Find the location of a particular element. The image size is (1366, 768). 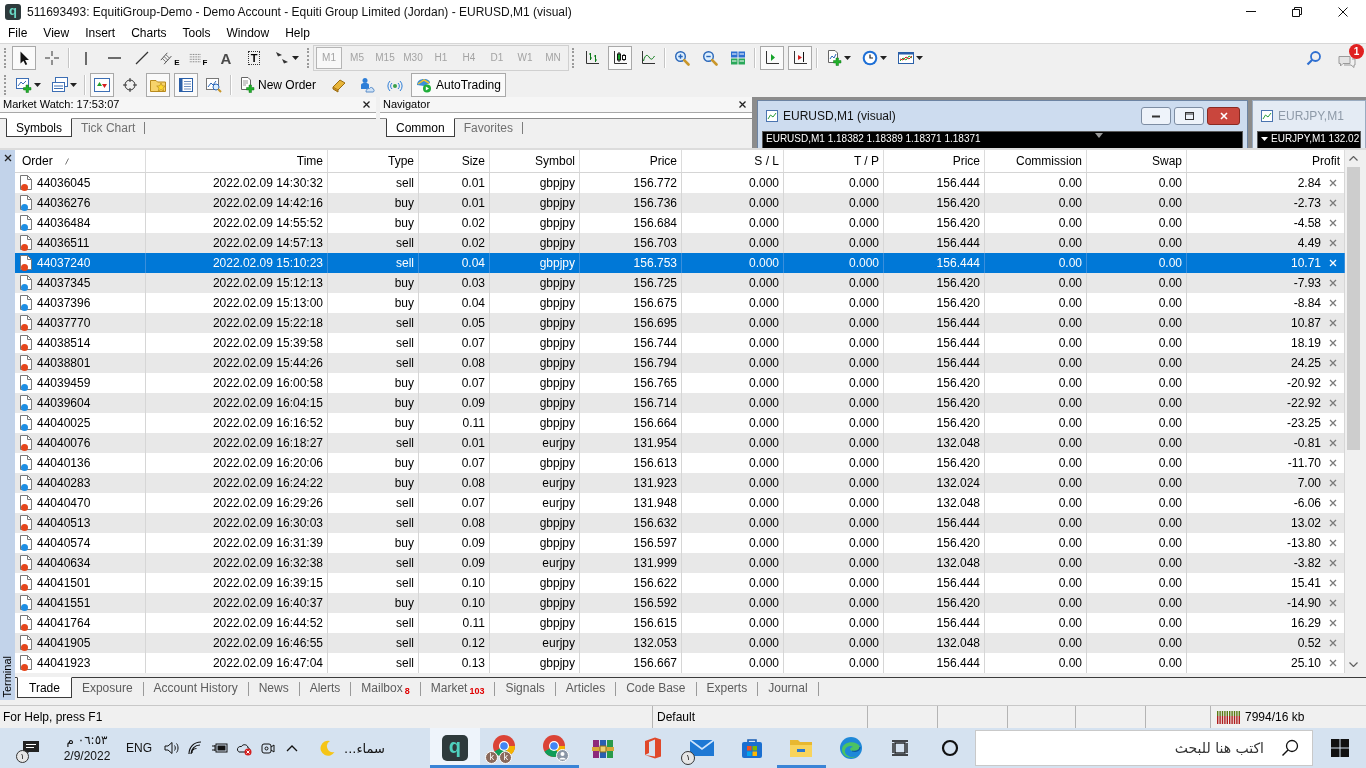

unread-count: 103 is located at coordinates (477, 691).